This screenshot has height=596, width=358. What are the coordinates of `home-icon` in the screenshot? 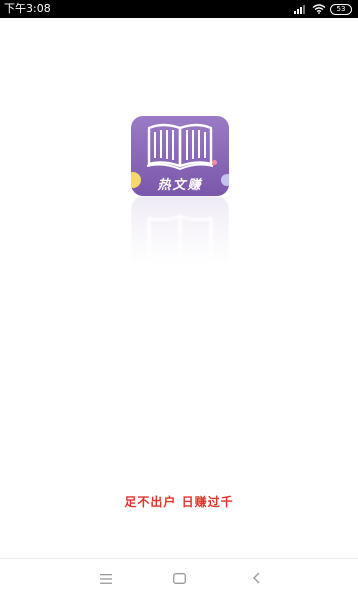 It's located at (179, 578).